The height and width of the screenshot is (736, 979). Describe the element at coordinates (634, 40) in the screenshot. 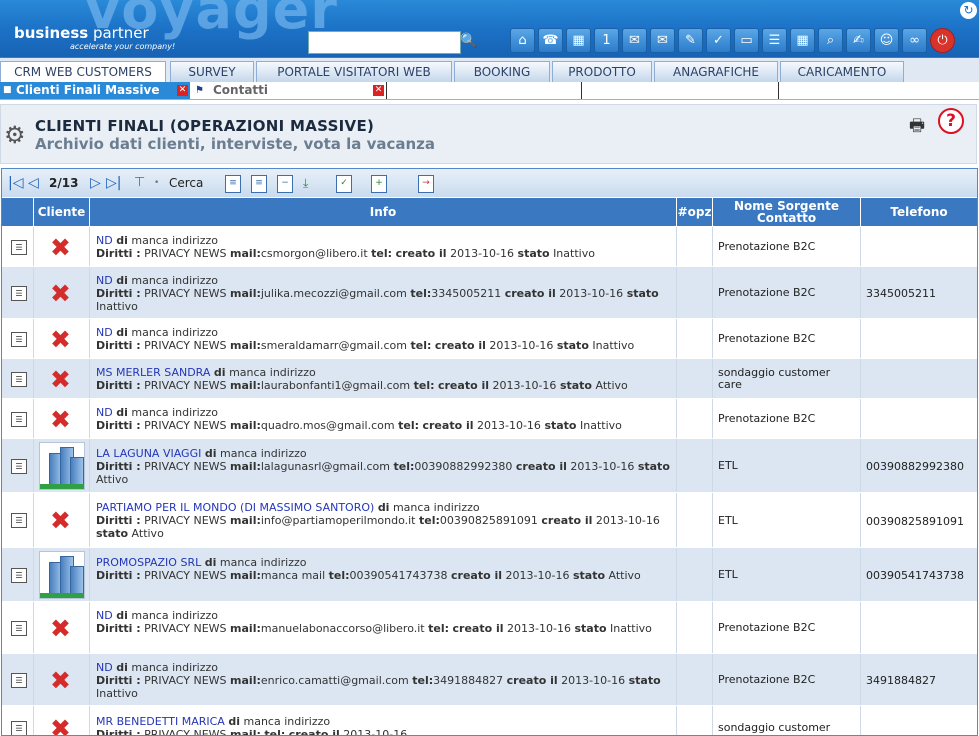

I see `mail-delete-icon: ✉` at that location.